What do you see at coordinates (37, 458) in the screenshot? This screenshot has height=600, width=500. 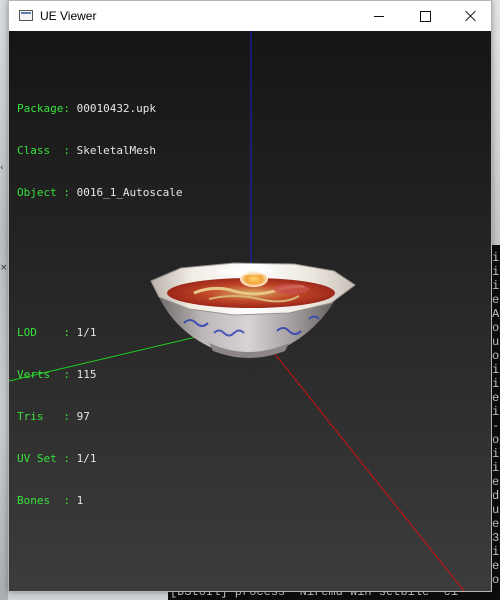 I see `info-key: UV Set` at bounding box center [37, 458].